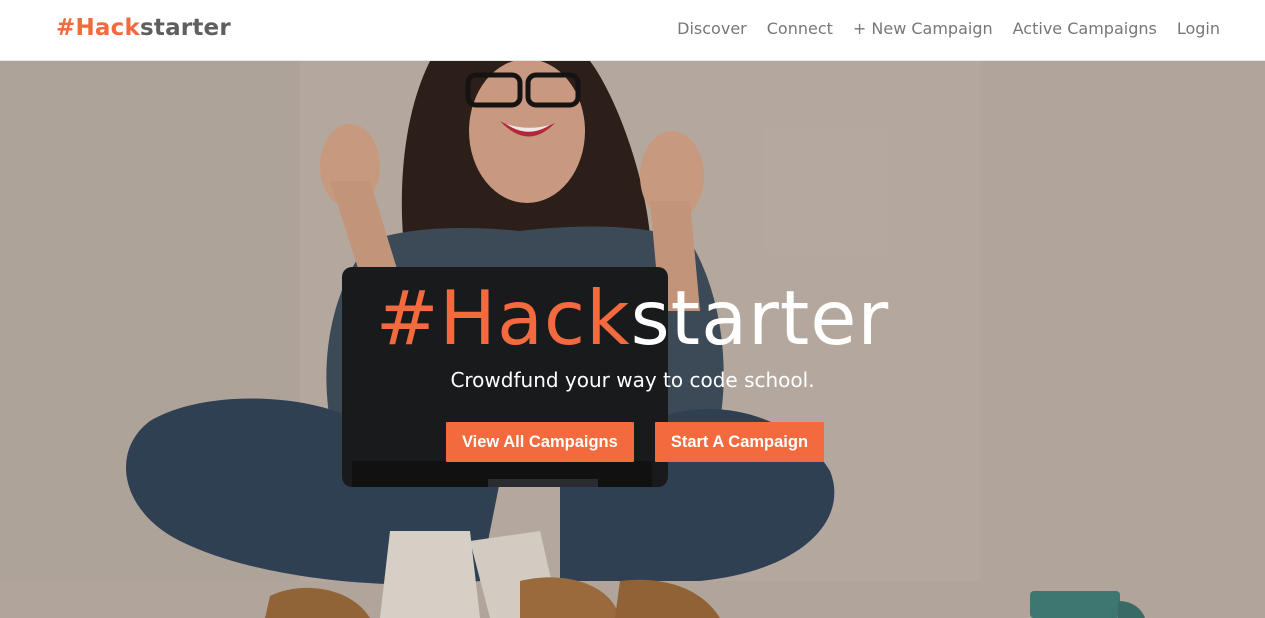  What do you see at coordinates (185, 28) in the screenshot?
I see `brand-rest-text: starter` at bounding box center [185, 28].